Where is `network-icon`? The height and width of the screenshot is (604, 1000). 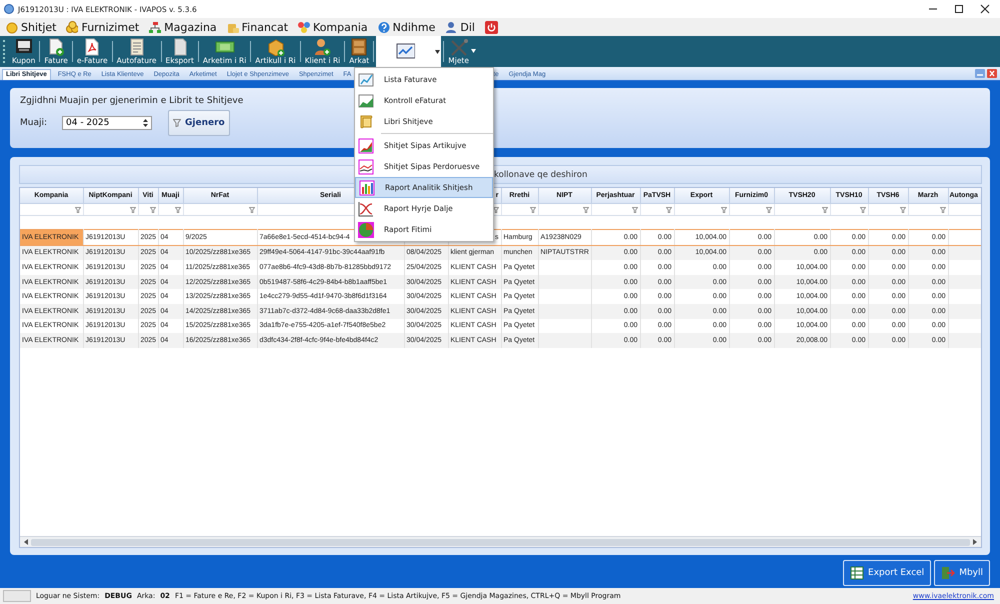
network-icon is located at coordinates (155, 27).